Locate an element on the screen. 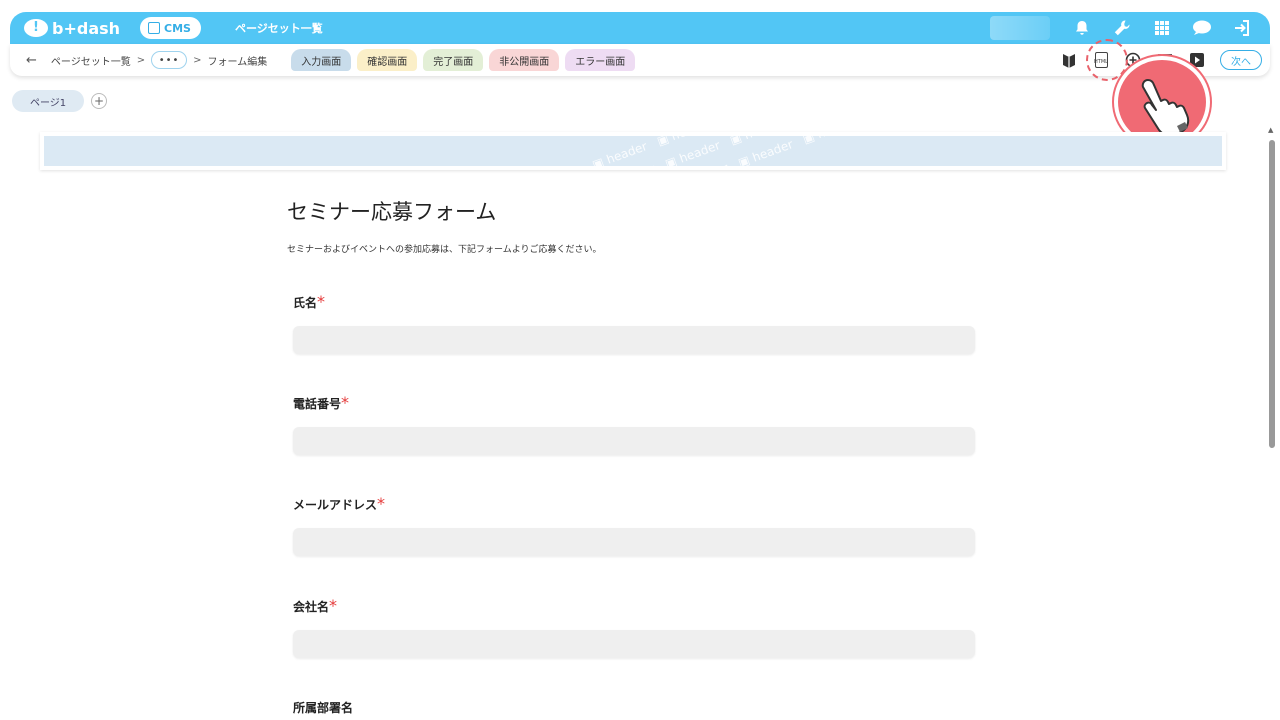 Image resolution: width=1280 pixels, height=720 pixels. field-department: 所属部署名 is located at coordinates (323, 706).